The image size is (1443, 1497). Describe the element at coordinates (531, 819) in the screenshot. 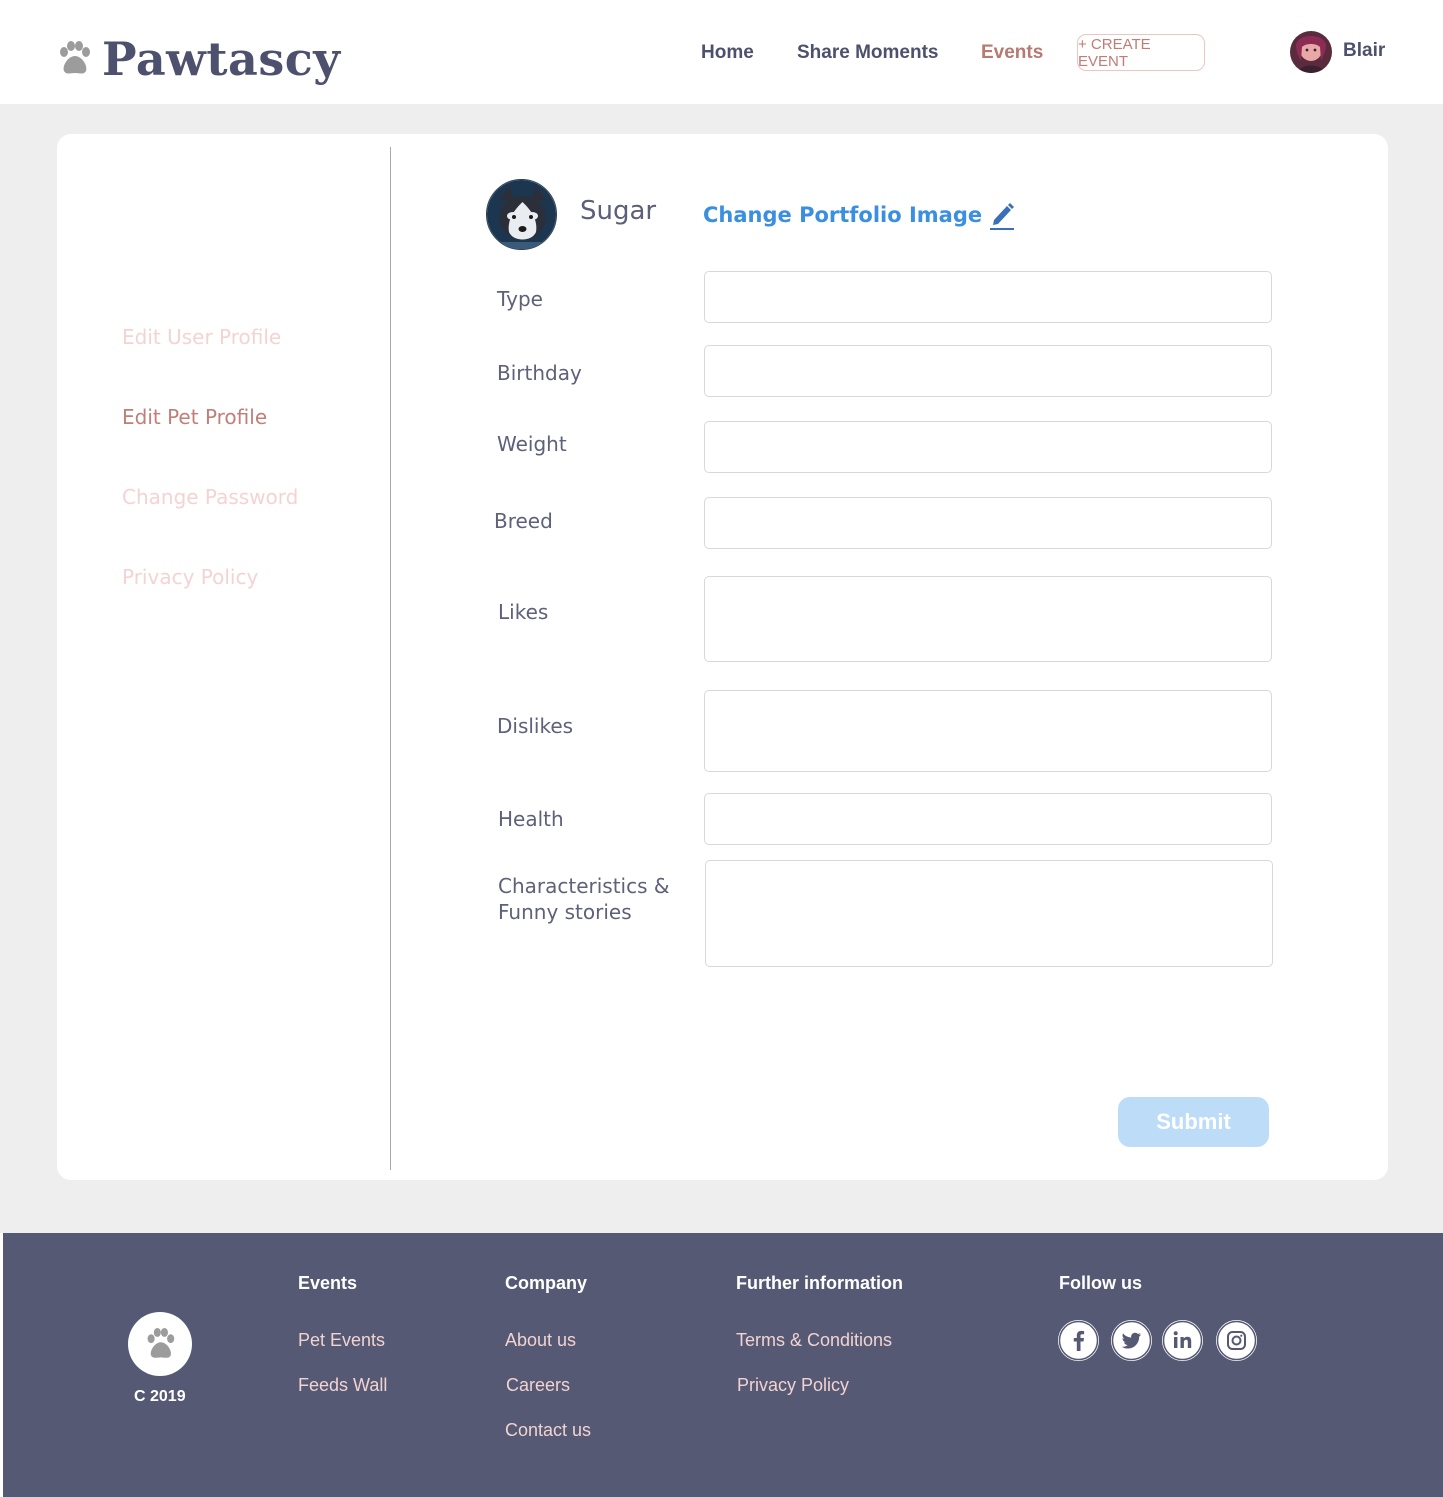

I see `health-label: Health` at that location.